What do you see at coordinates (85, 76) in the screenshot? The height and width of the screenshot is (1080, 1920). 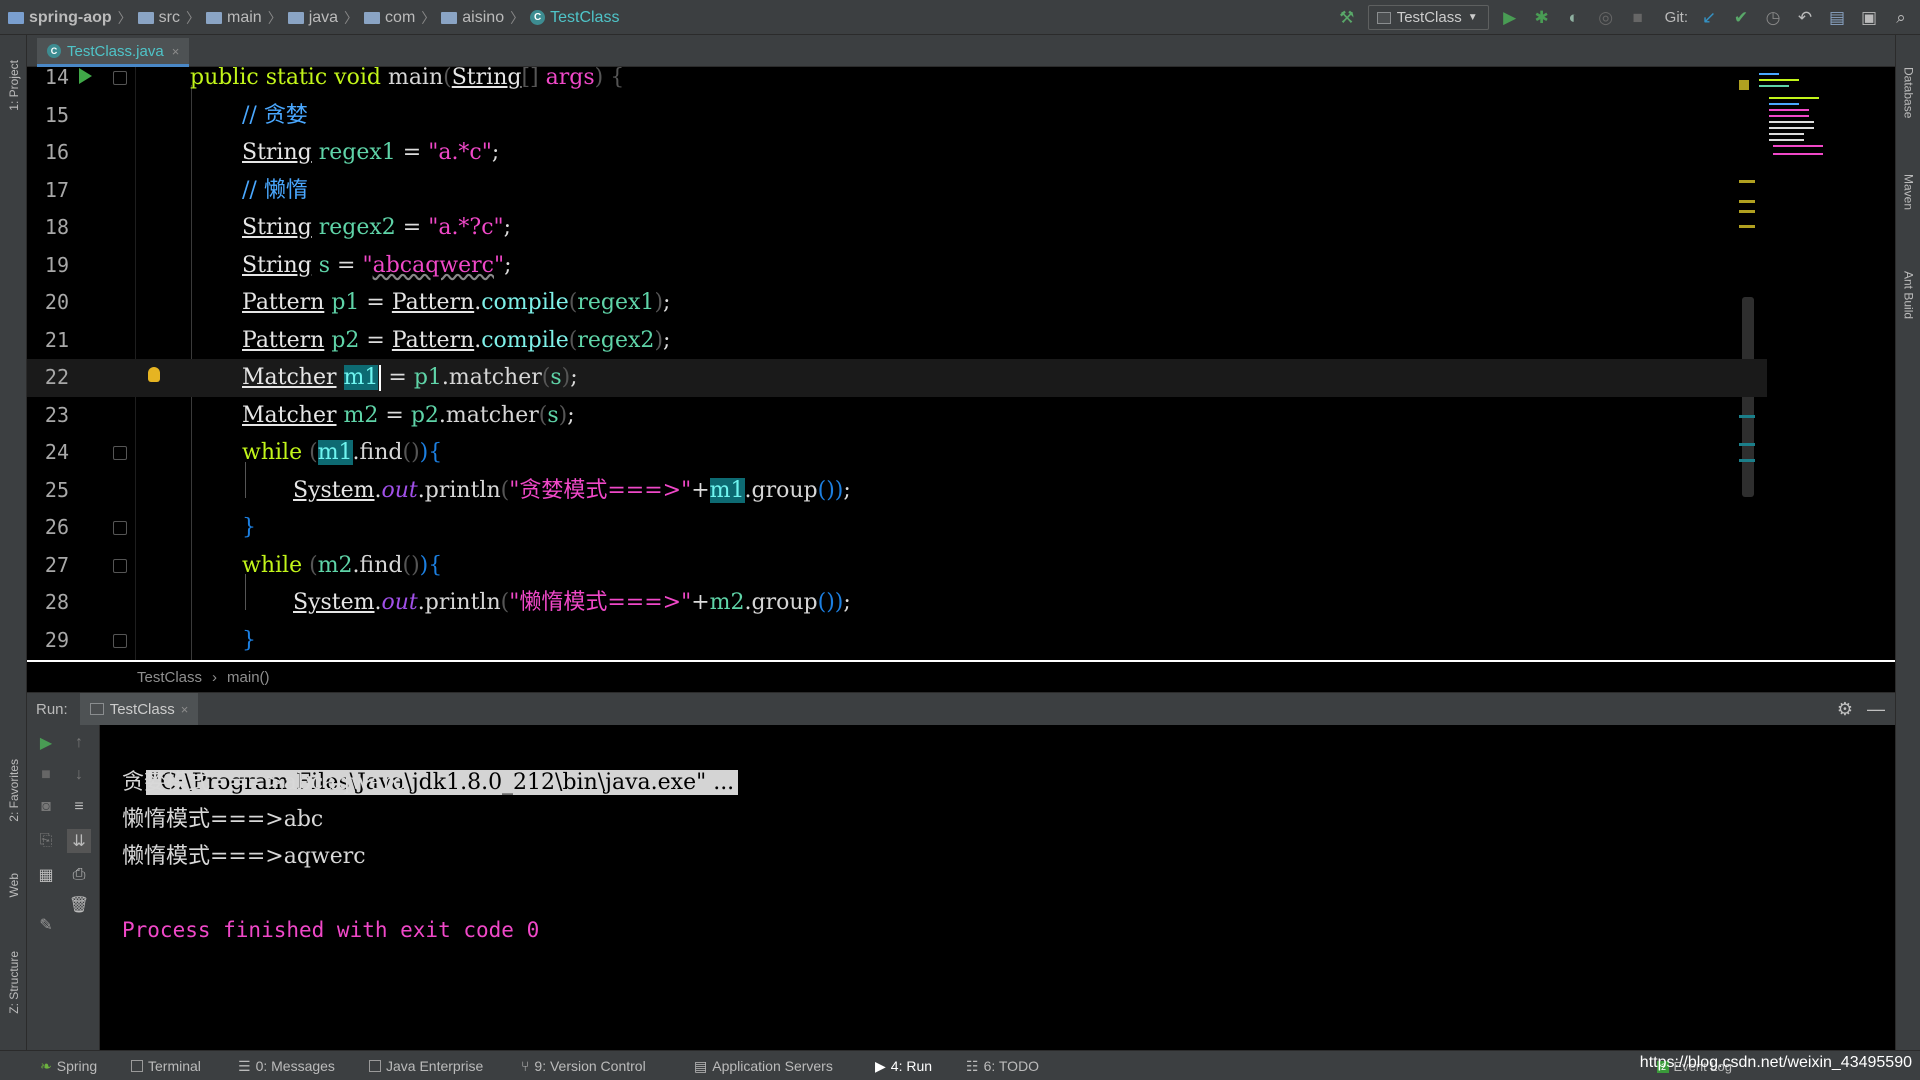 I see `run-gutter-icon` at bounding box center [85, 76].